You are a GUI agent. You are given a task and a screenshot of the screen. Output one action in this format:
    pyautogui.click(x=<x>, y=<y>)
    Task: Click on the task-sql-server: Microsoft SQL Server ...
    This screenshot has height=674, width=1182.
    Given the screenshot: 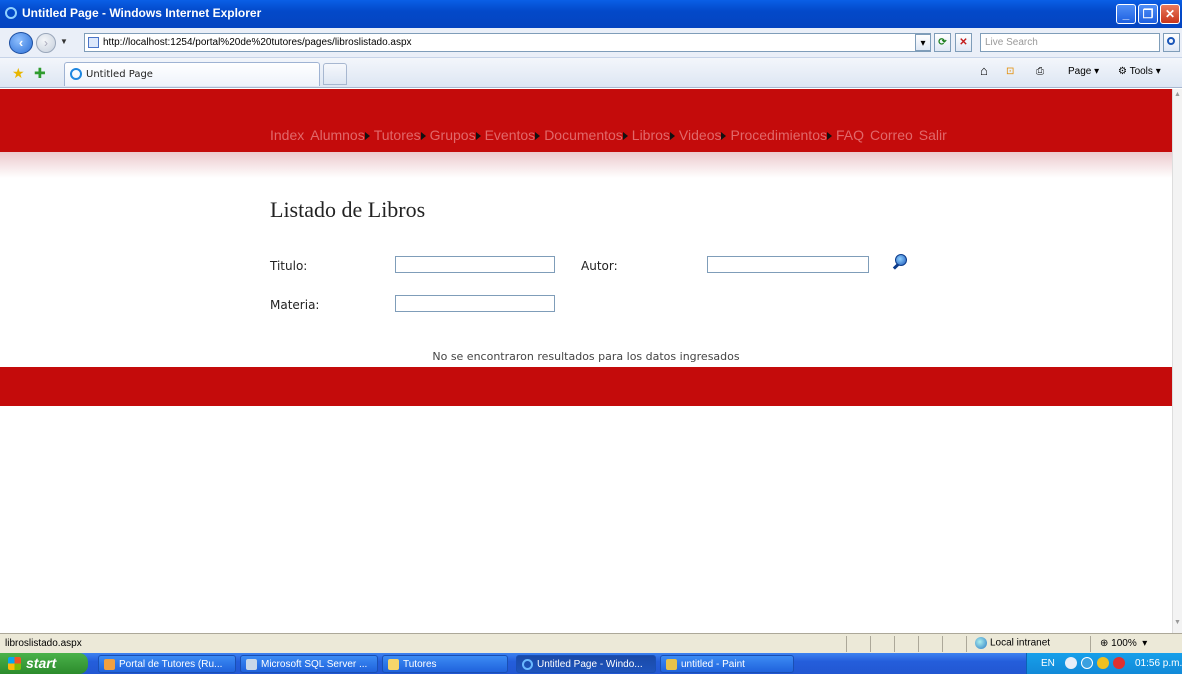 What is the action you would take?
    pyautogui.click(x=309, y=664)
    